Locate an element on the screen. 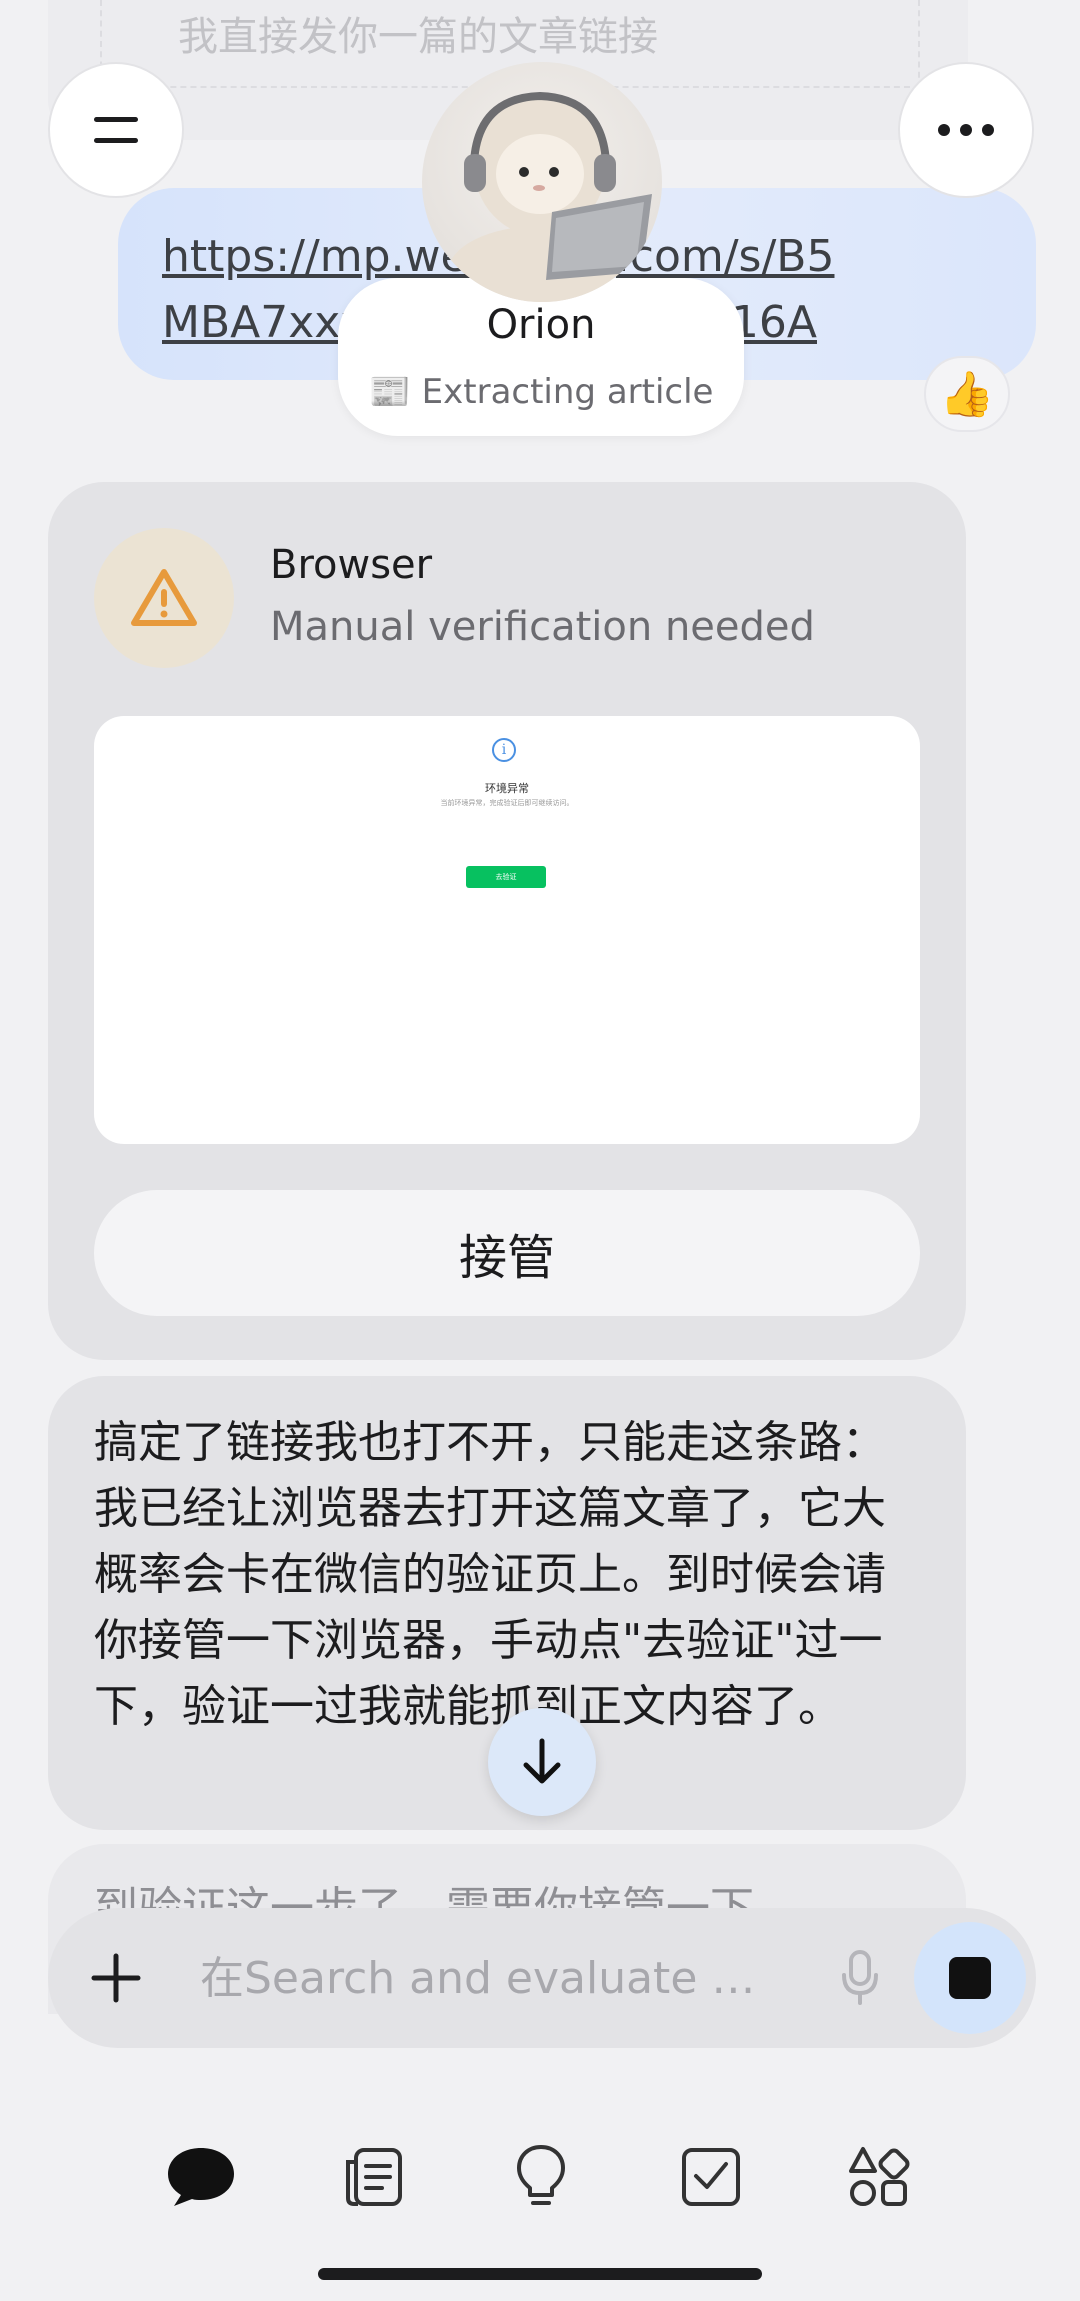  agent-avatar is located at coordinates (542, 182).